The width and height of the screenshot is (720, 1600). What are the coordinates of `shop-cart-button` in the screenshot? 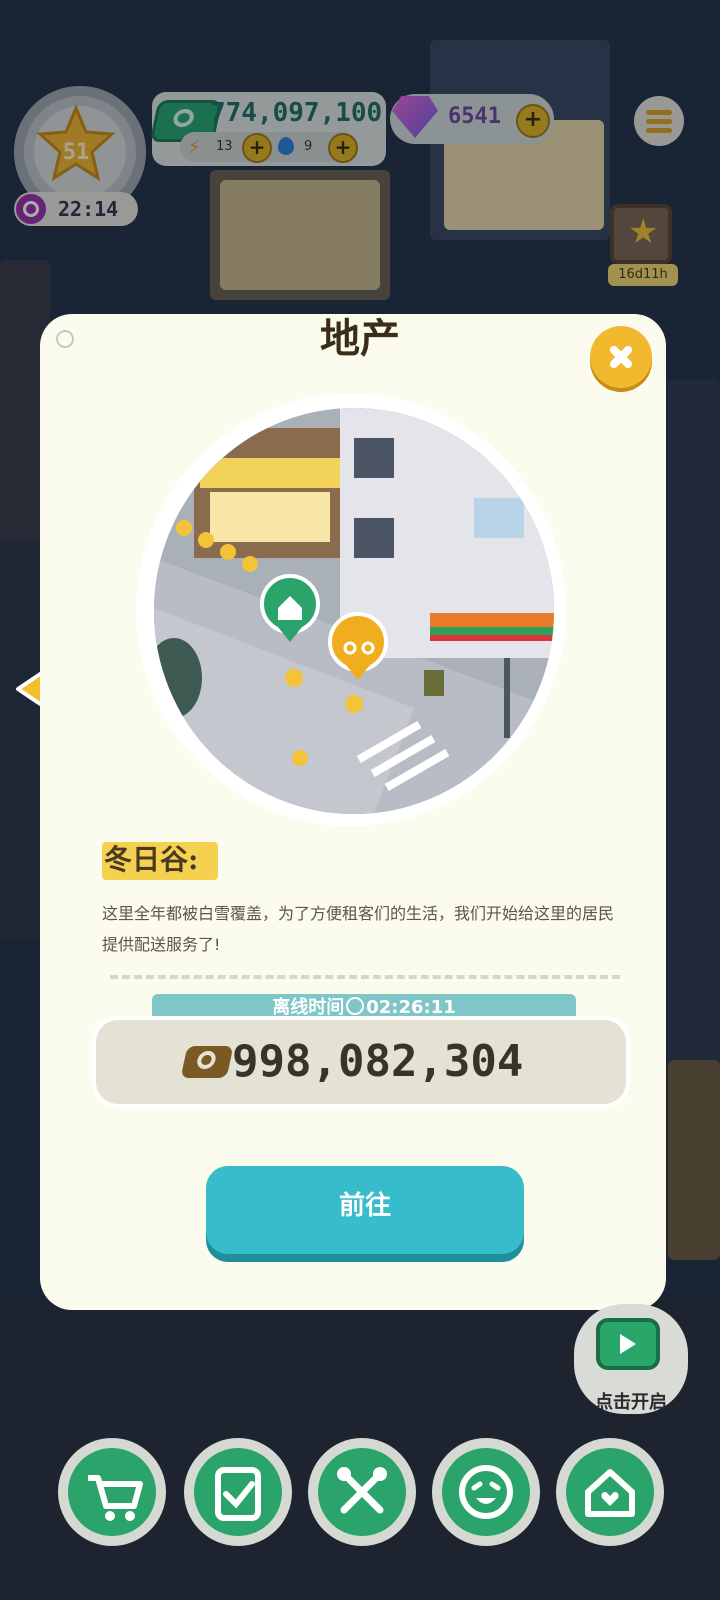 It's located at (112, 1492).